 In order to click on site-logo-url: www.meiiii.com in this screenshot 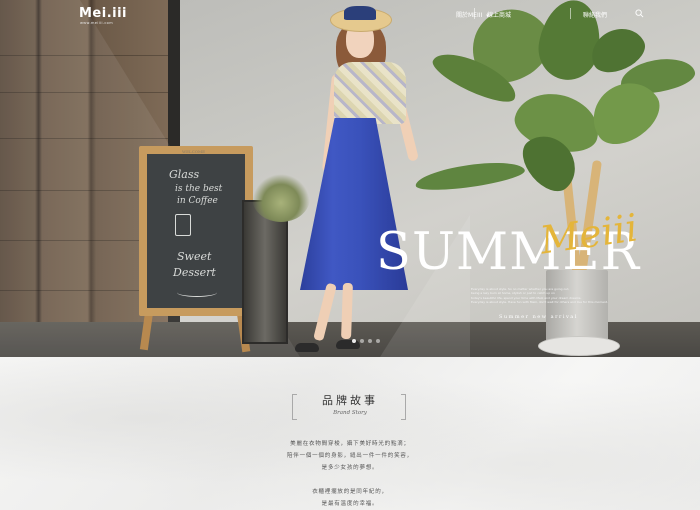, I will do `click(97, 23)`.